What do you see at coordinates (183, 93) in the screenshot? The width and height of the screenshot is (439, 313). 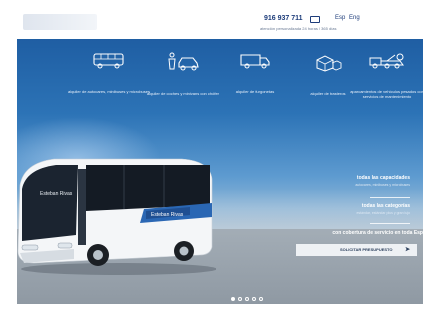 I see `service-label: alquiler de coches y minivans con chófer` at bounding box center [183, 93].